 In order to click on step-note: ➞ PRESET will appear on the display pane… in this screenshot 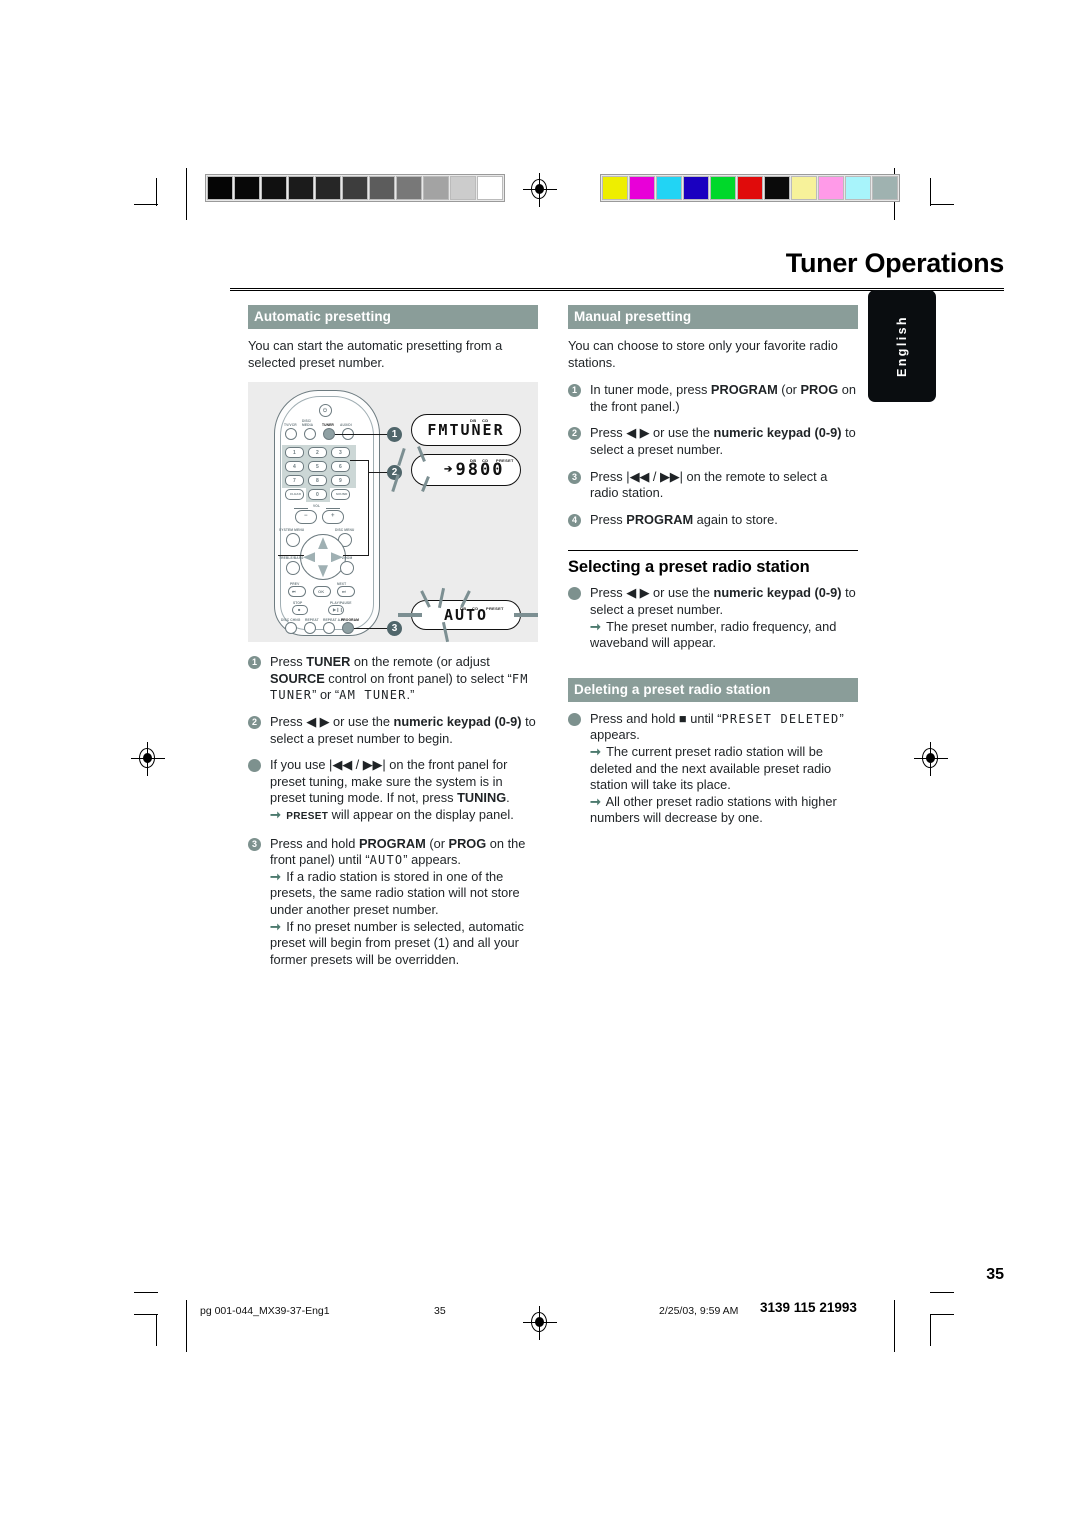, I will do `click(404, 816)`.